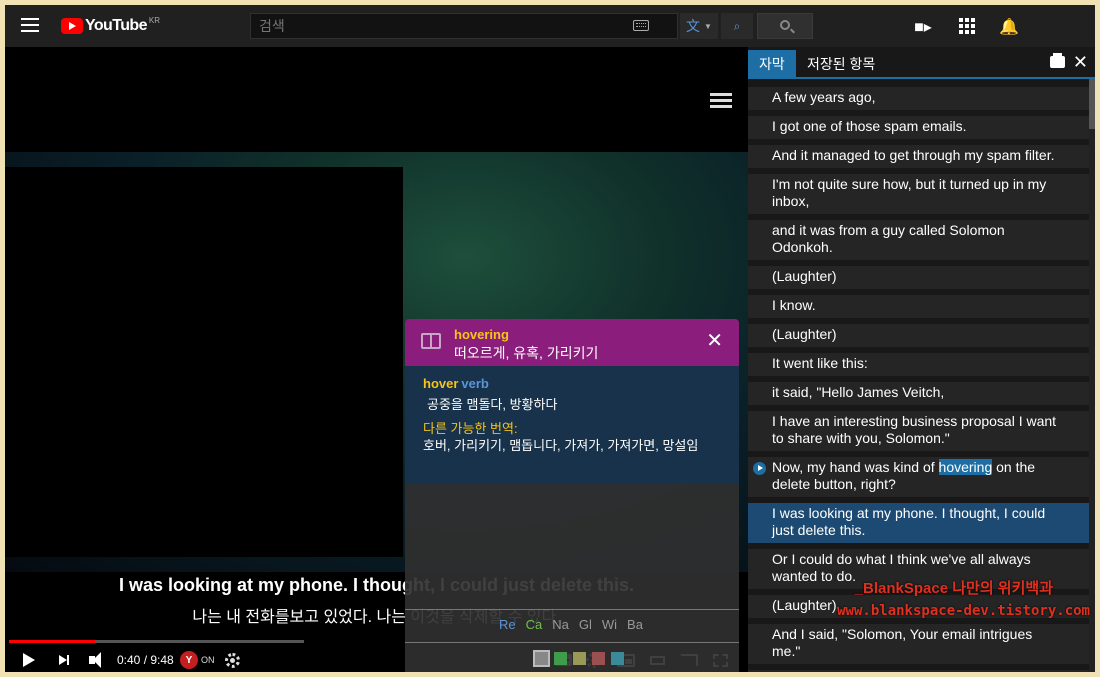  What do you see at coordinates (30, 26) in the screenshot?
I see `hamburger-menu-icon` at bounding box center [30, 26].